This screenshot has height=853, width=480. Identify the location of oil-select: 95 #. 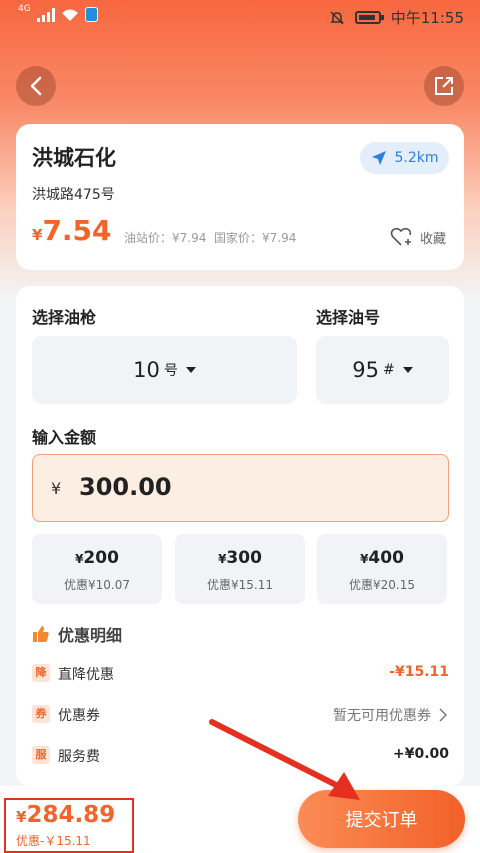
(382, 370).